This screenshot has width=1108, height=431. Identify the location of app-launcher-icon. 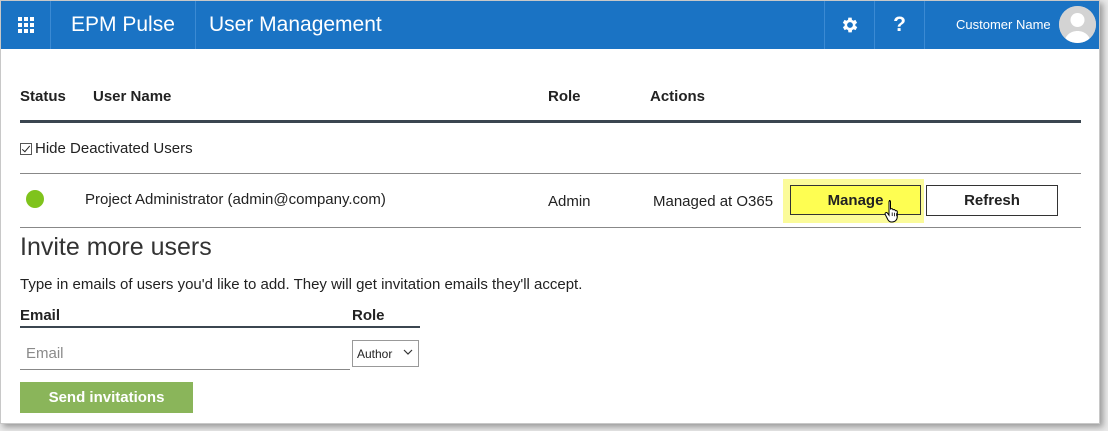
(25, 25).